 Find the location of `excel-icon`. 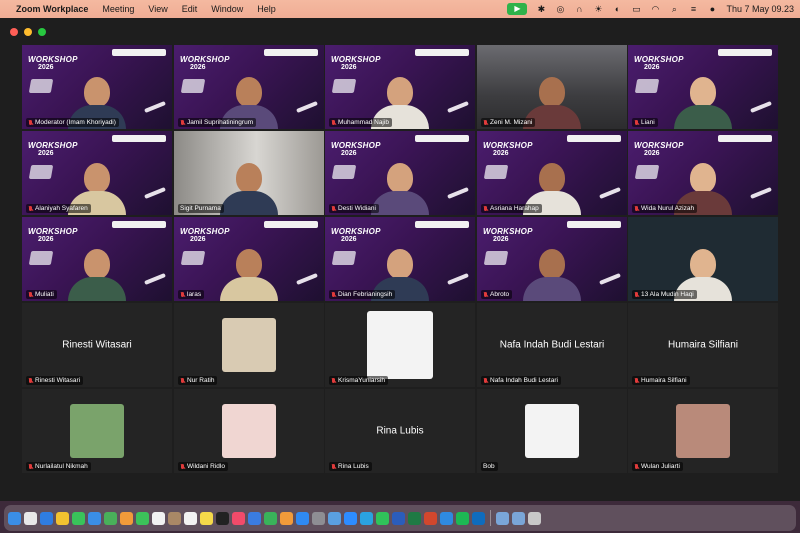

excel-icon is located at coordinates (414, 518).